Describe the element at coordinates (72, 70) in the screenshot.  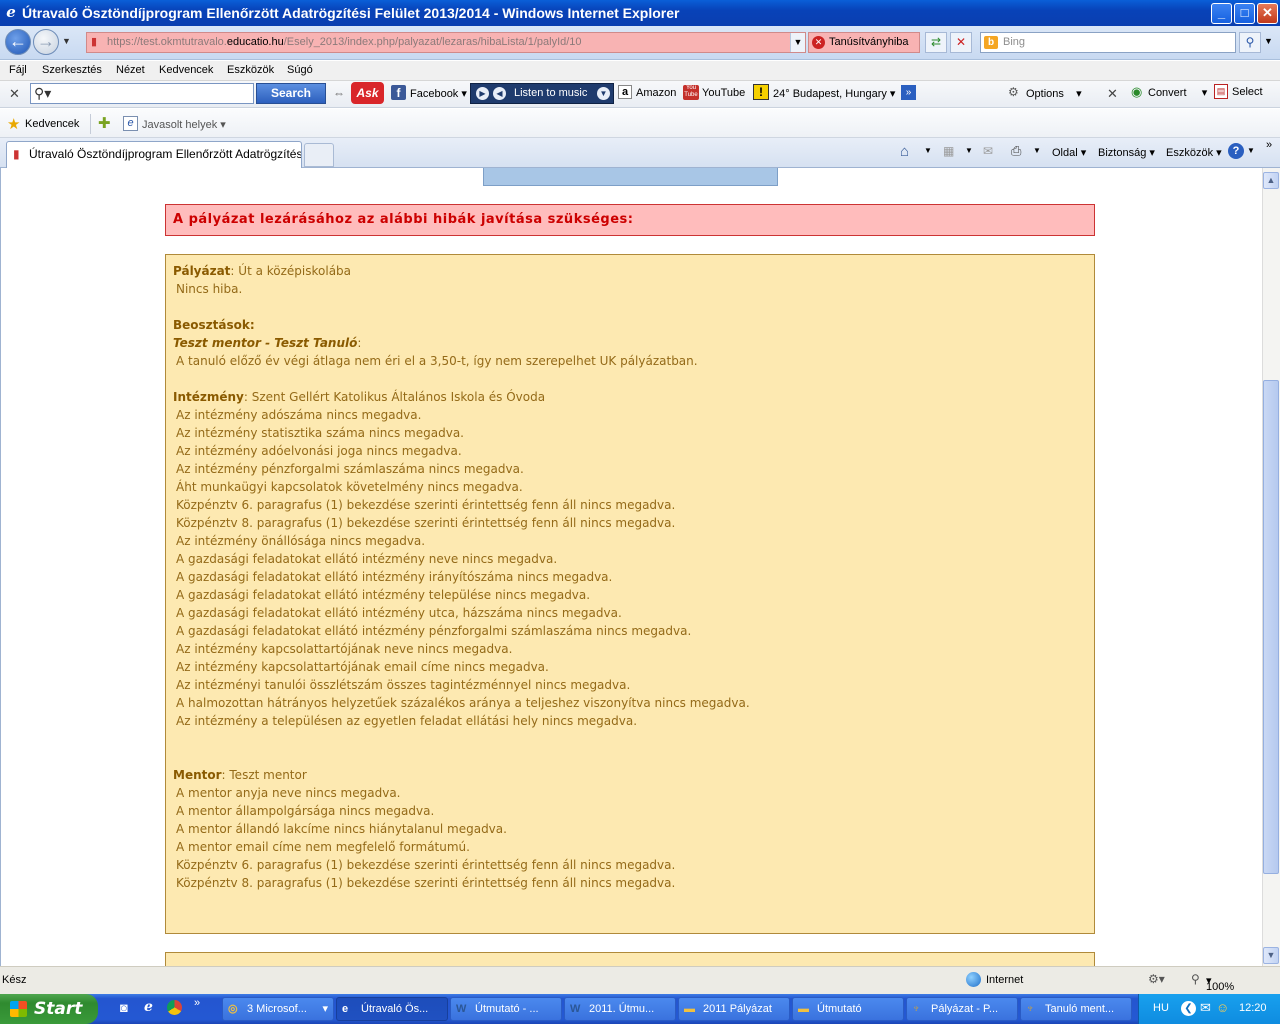
I see `menu-edit: Szerkesztés` at that location.